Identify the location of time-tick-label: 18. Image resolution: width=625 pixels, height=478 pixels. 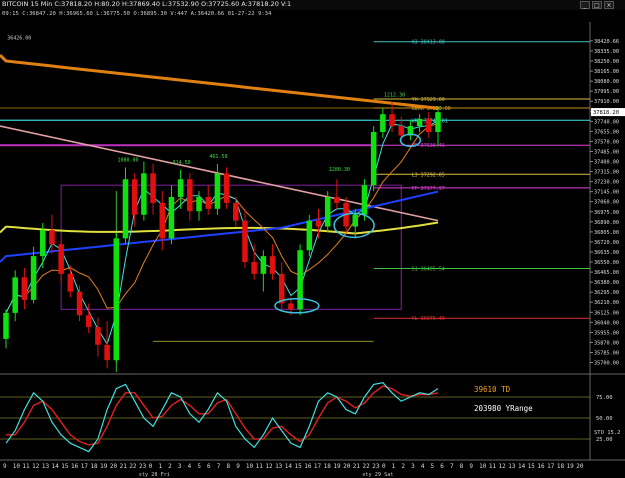
(94, 466).